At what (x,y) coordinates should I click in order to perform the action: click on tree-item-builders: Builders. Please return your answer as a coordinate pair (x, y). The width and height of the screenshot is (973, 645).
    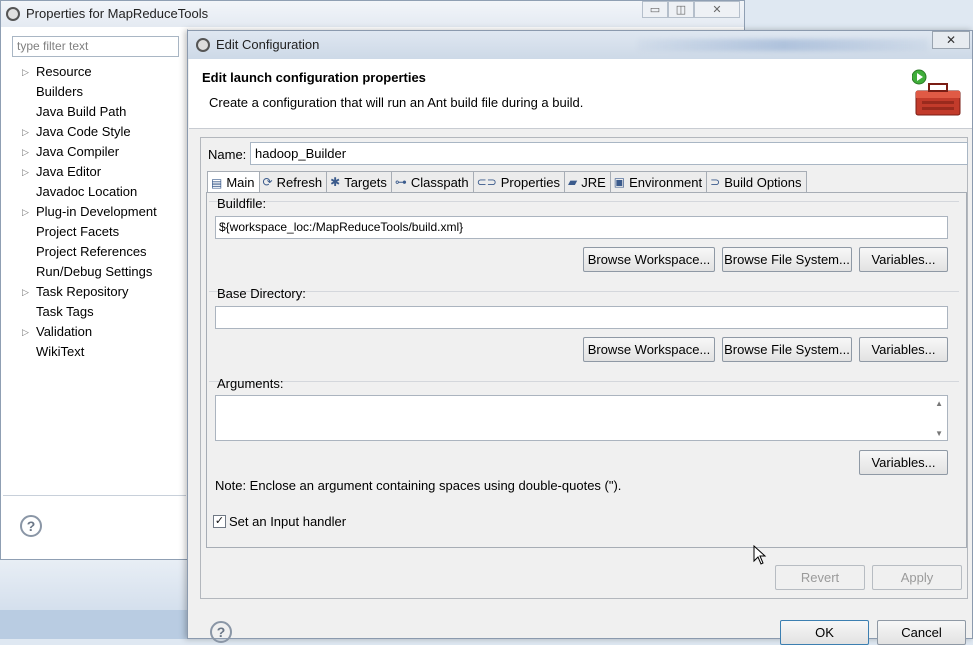
    Looking at the image, I should click on (100, 92).